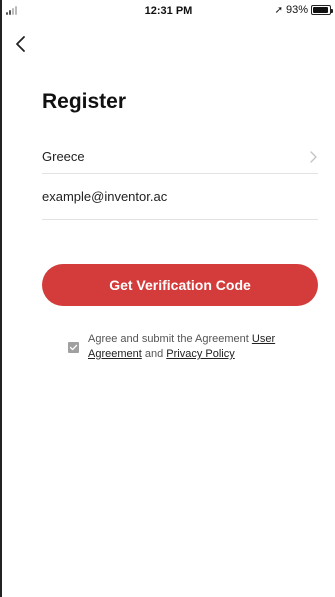 The height and width of the screenshot is (597, 335). I want to click on battery-status: ➚ 93%, so click(303, 10).